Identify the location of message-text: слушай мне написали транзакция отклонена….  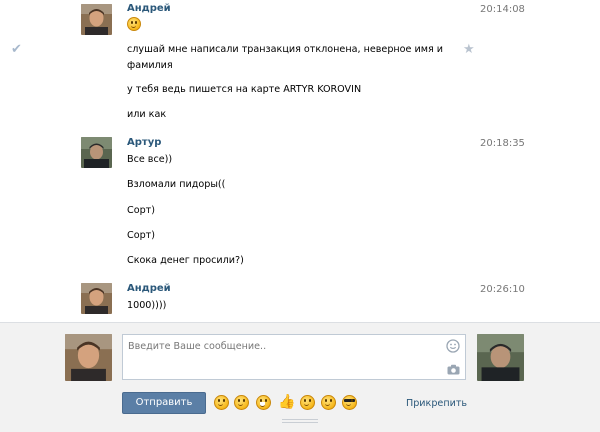
(285, 49).